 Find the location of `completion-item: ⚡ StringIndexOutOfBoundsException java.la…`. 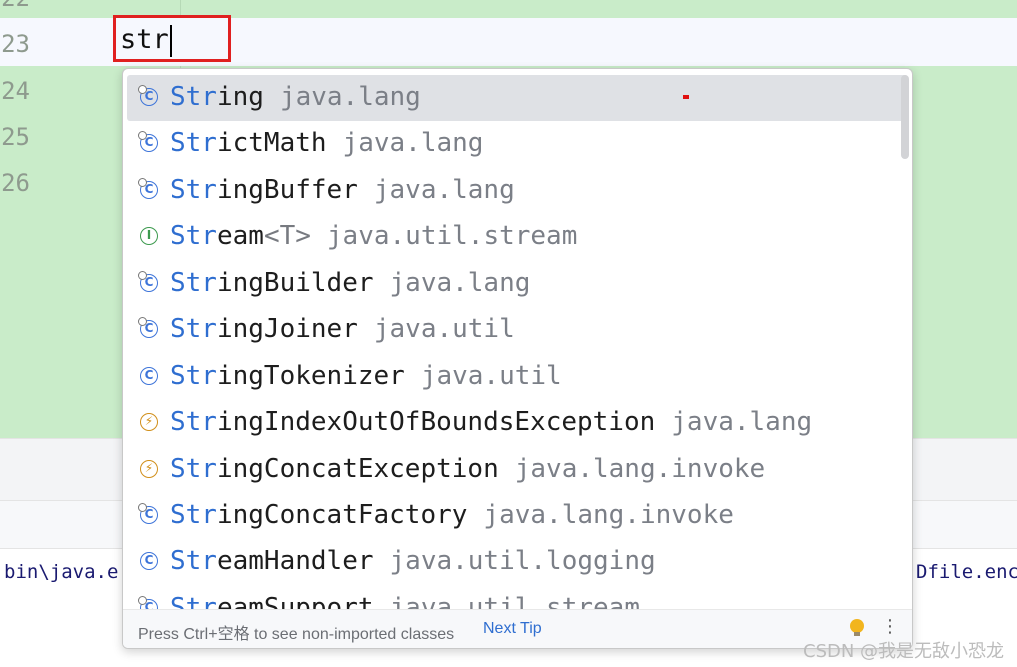

completion-item: ⚡ StringIndexOutOfBoundsException java.la… is located at coordinates (517, 423).